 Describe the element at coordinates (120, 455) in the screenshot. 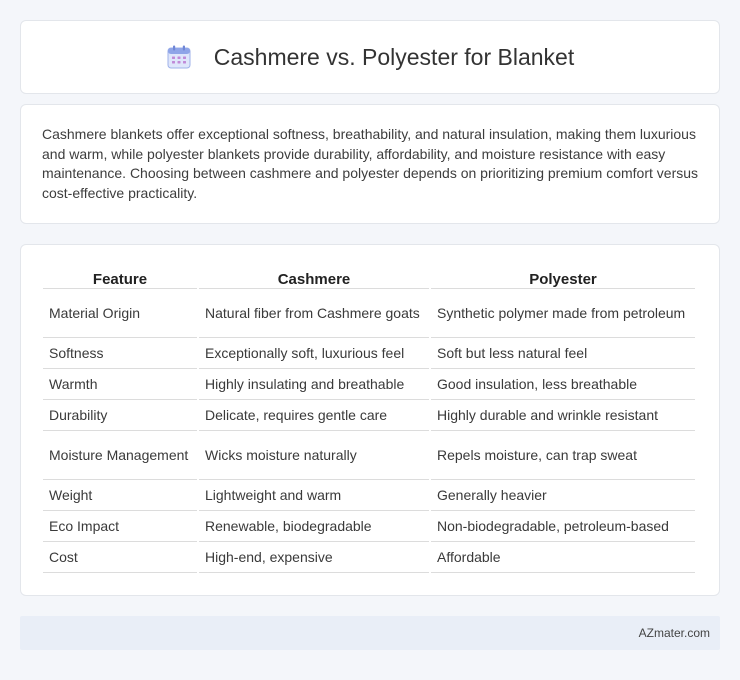

I see `feature-cell: Moisture Management` at that location.